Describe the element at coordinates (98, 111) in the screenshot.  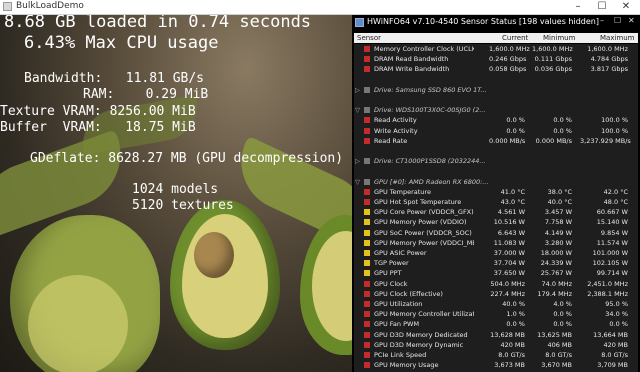
I see `texture-vram-stat: Texture VRAM: 8256.00 MiB` at that location.